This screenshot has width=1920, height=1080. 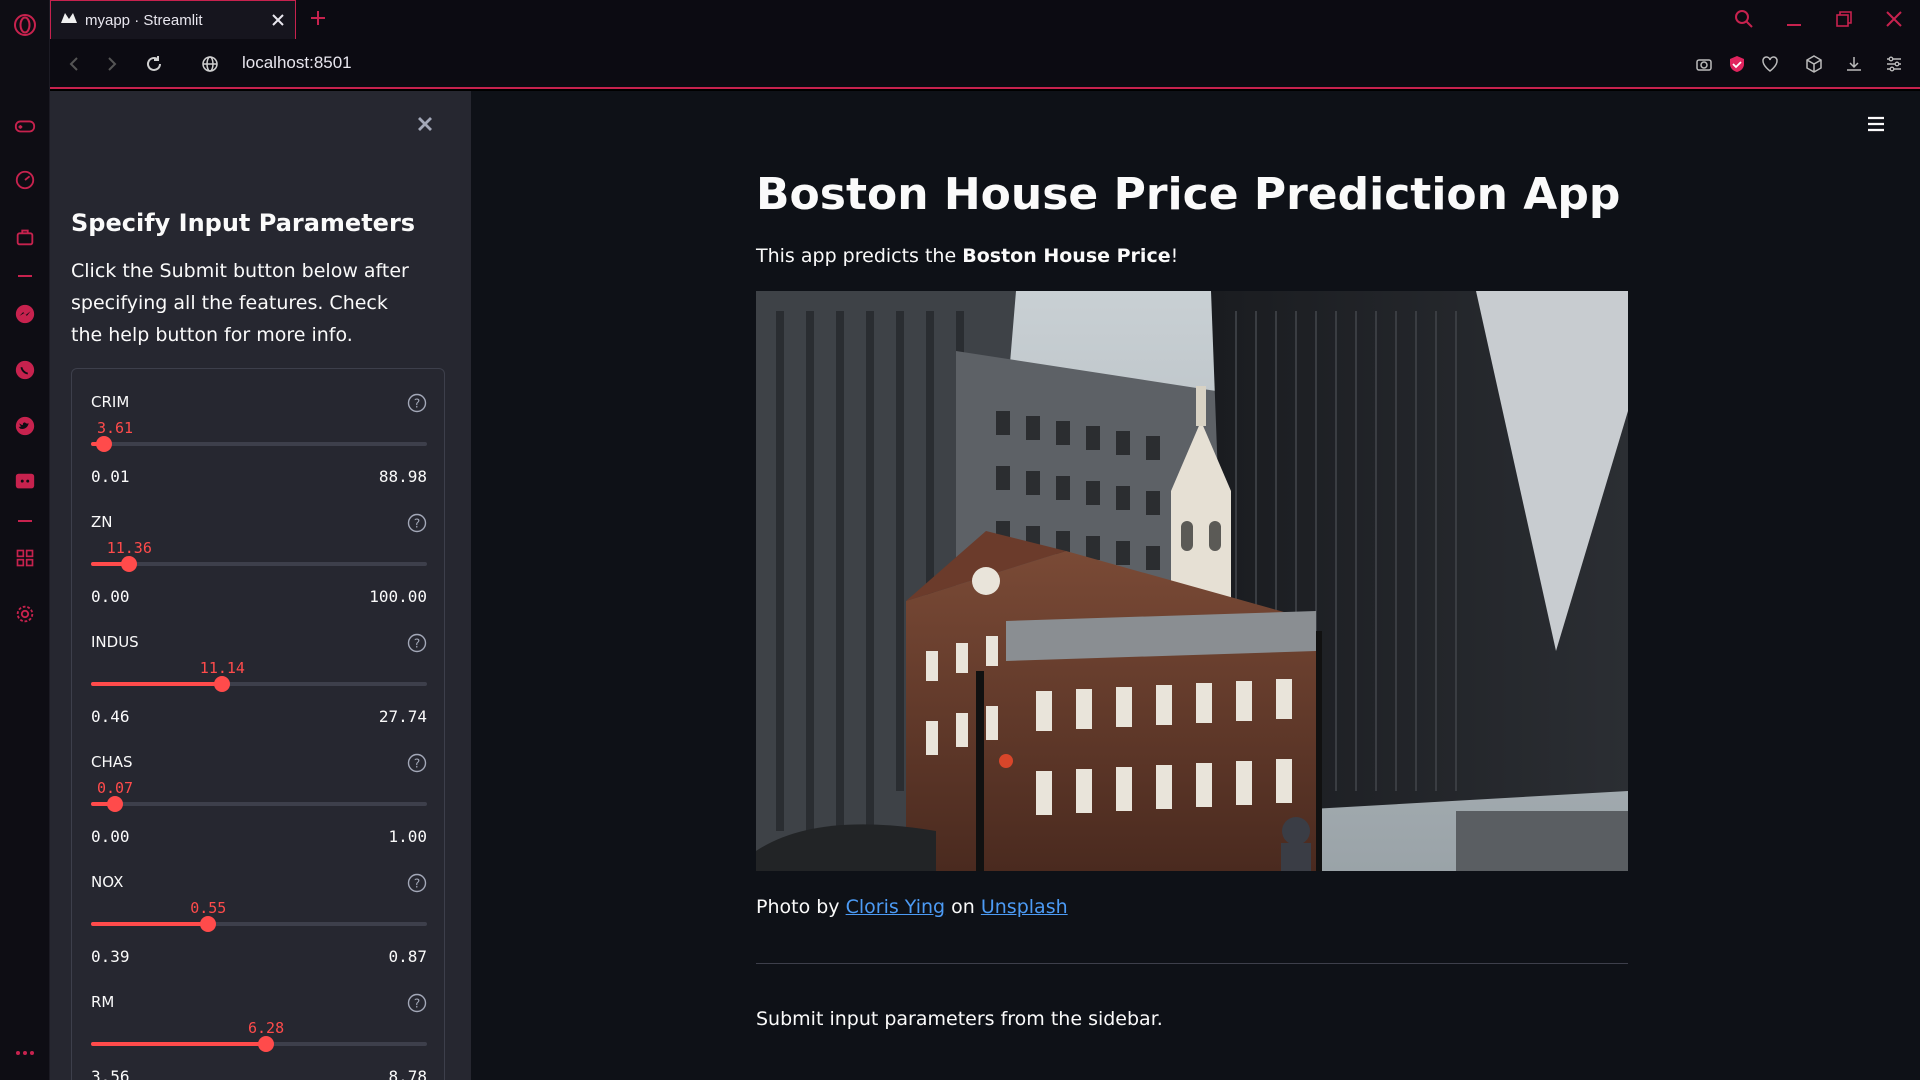 What do you see at coordinates (25, 482) in the screenshot?
I see `discord-icon` at bounding box center [25, 482].